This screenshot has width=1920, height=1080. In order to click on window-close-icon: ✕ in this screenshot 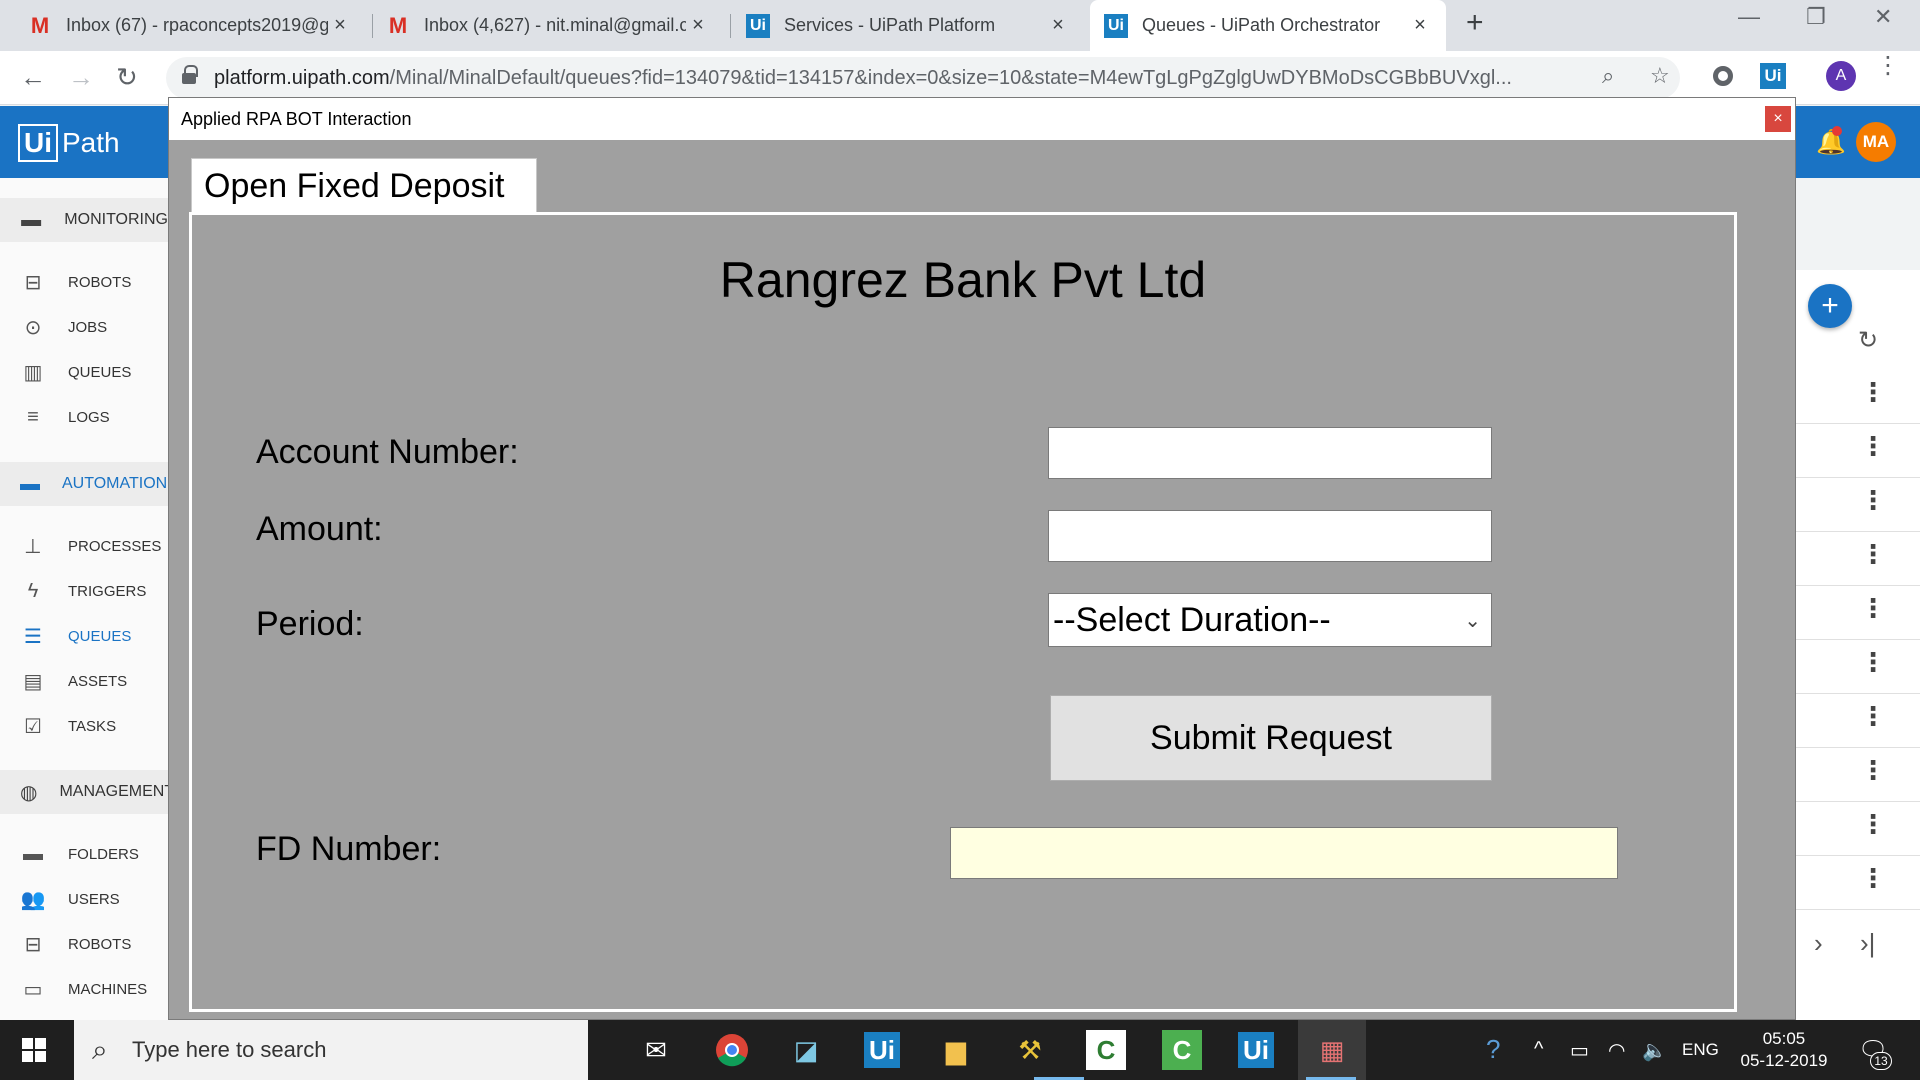, I will do `click(1883, 17)`.